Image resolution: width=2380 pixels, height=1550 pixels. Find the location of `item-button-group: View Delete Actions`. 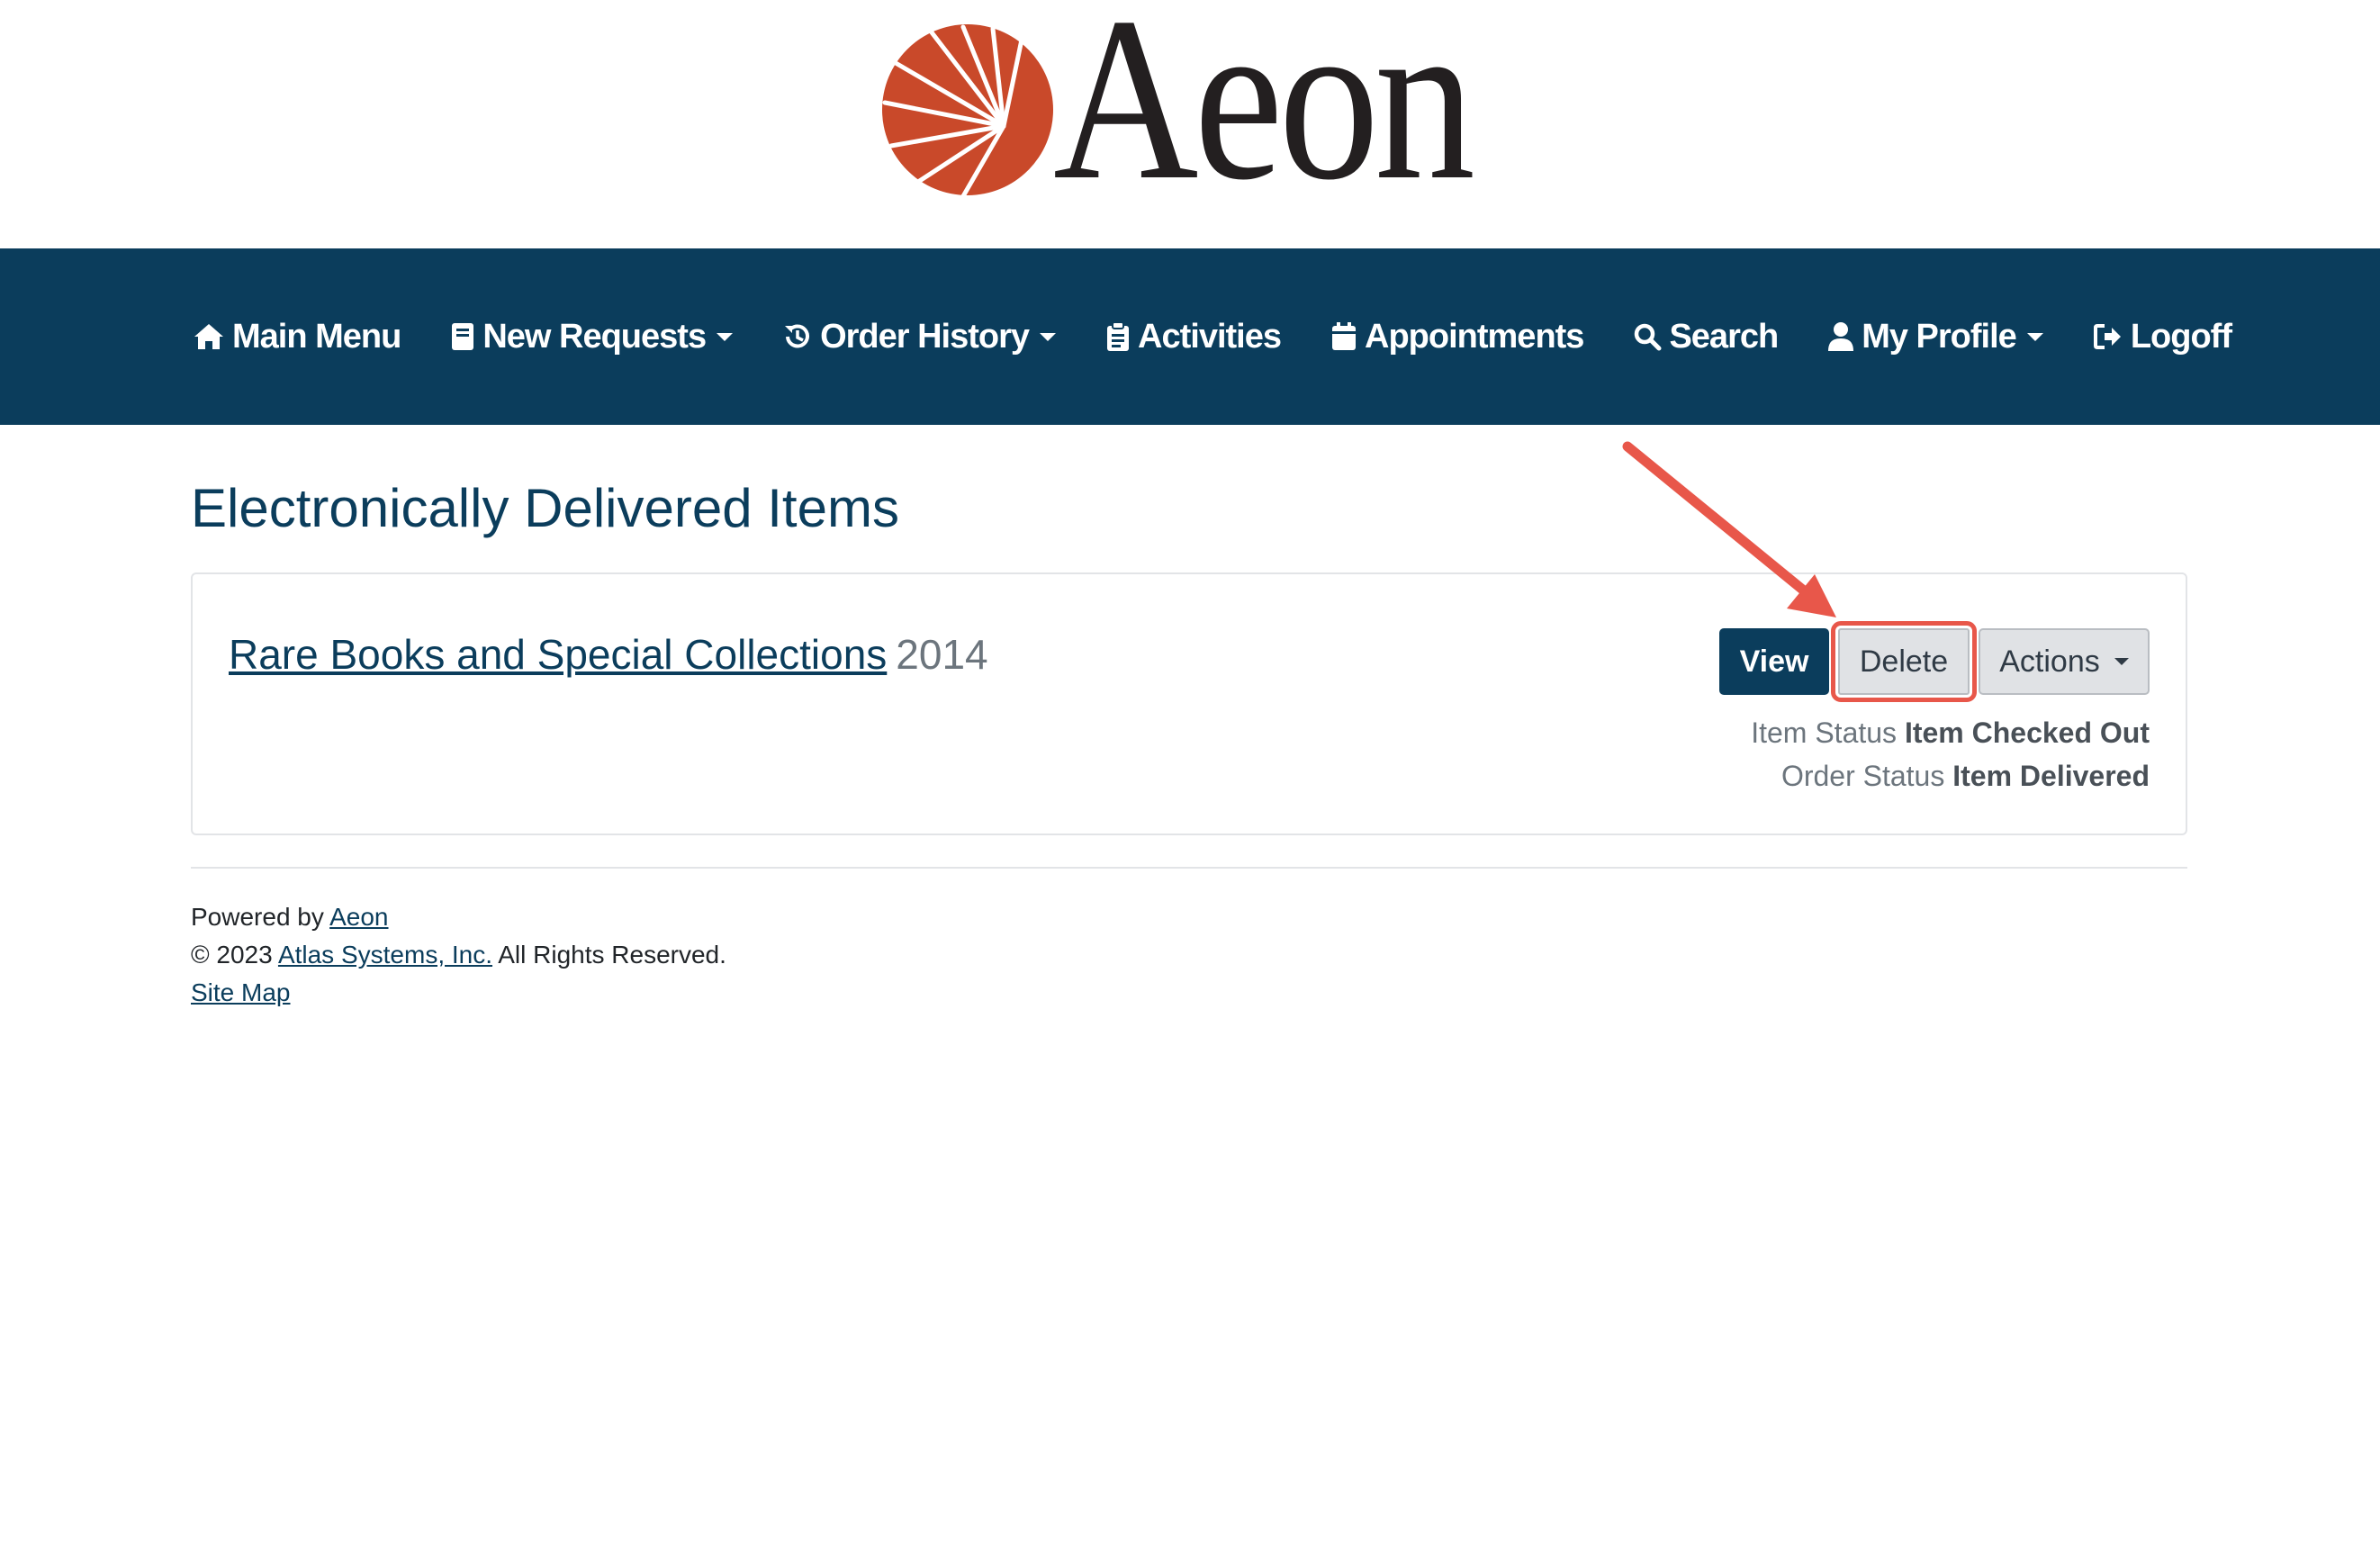

item-button-group: View Delete Actions is located at coordinates (1935, 662).